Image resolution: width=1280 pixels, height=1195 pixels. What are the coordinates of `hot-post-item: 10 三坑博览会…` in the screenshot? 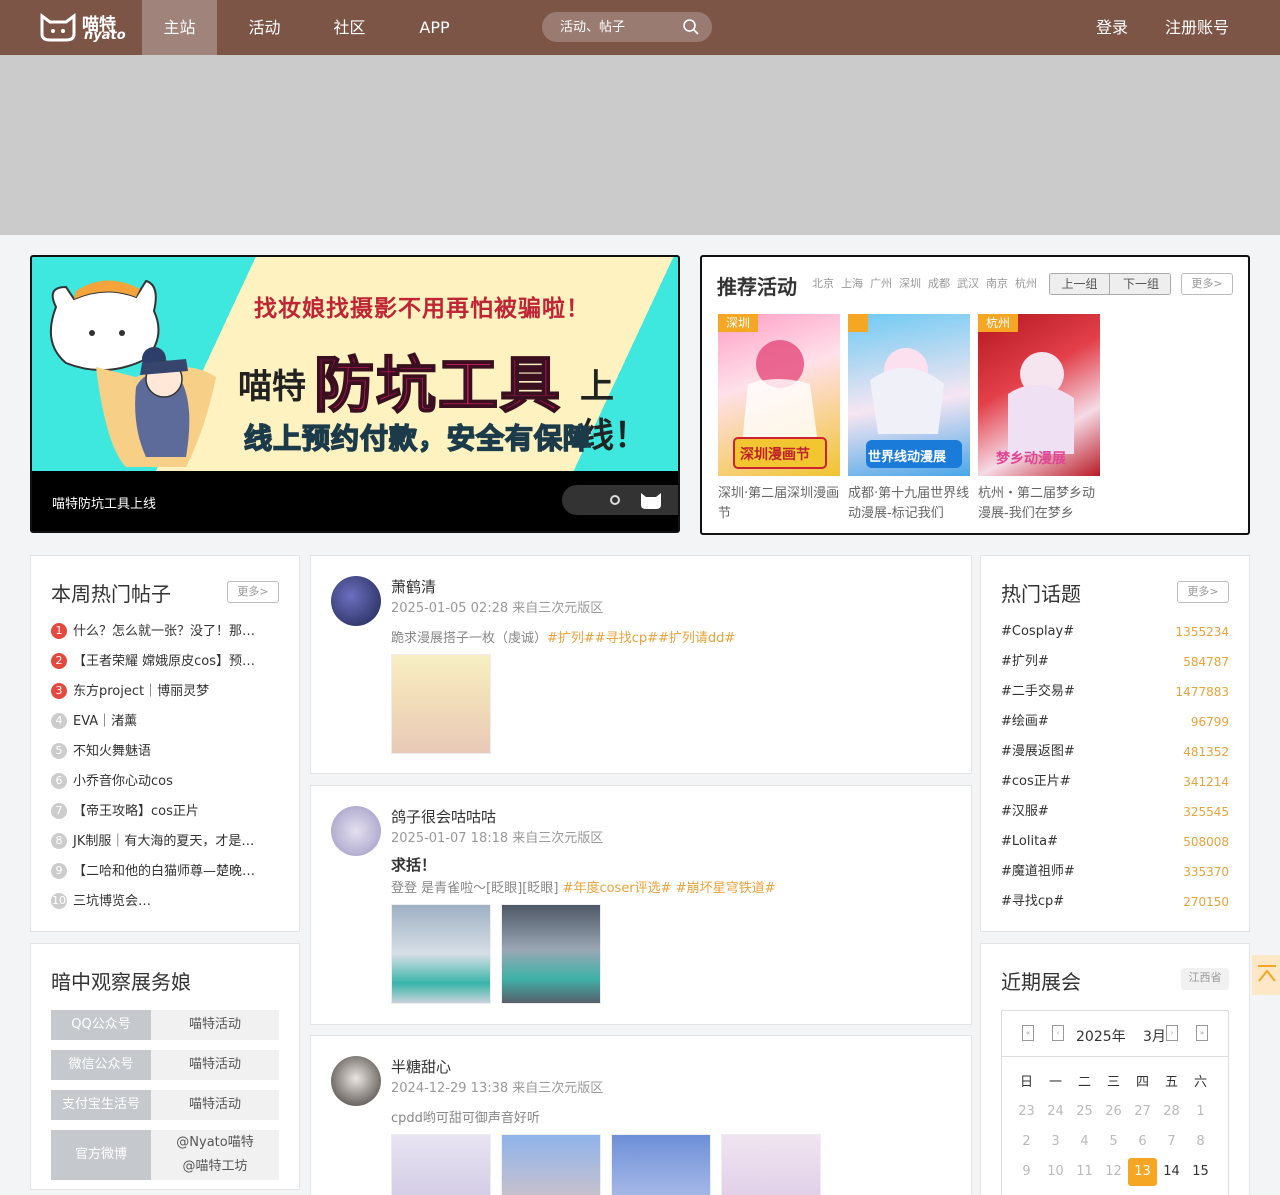 It's located at (166, 902).